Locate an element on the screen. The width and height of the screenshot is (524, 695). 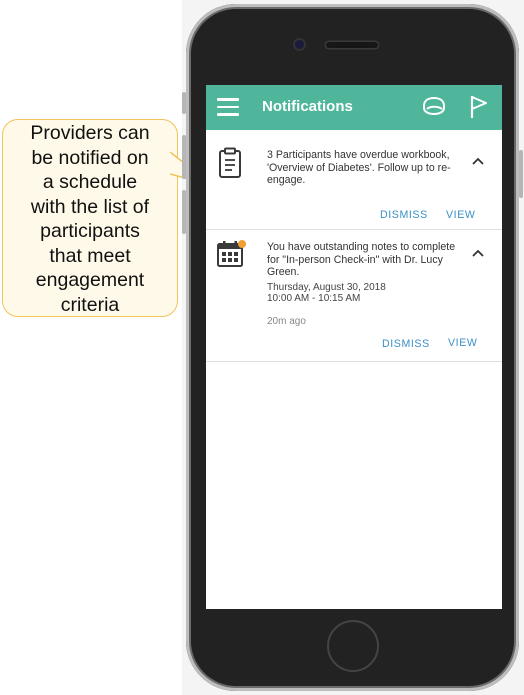
front-camera is located at coordinates (299, 44).